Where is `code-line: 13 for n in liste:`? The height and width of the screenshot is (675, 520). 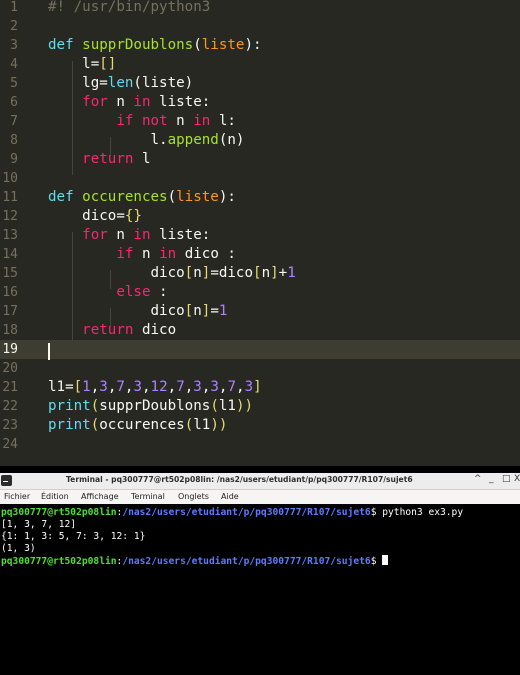
code-line: 13 for n in liste: is located at coordinates (260, 235).